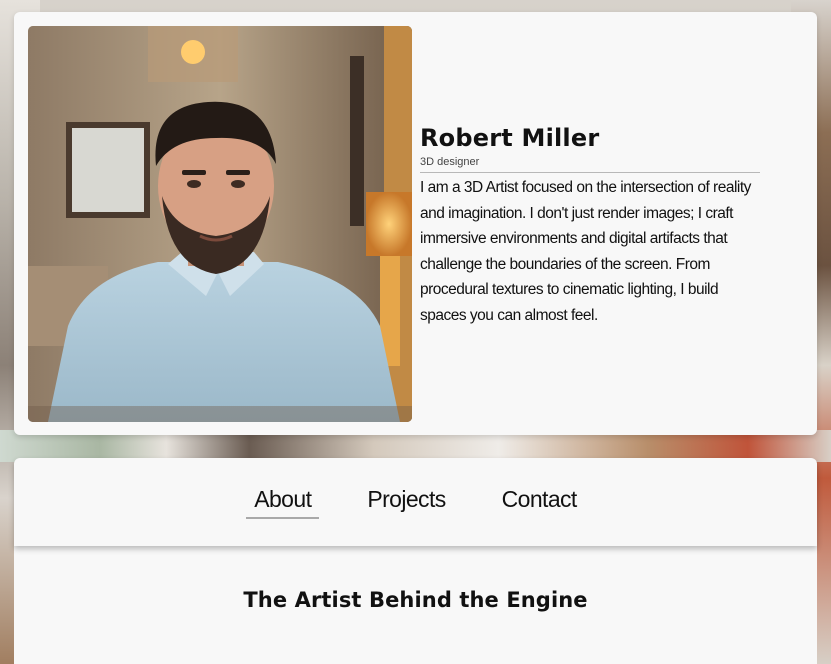 Image resolution: width=831 pixels, height=664 pixels. What do you see at coordinates (510, 138) in the screenshot?
I see `profile-name: Robert Miller` at bounding box center [510, 138].